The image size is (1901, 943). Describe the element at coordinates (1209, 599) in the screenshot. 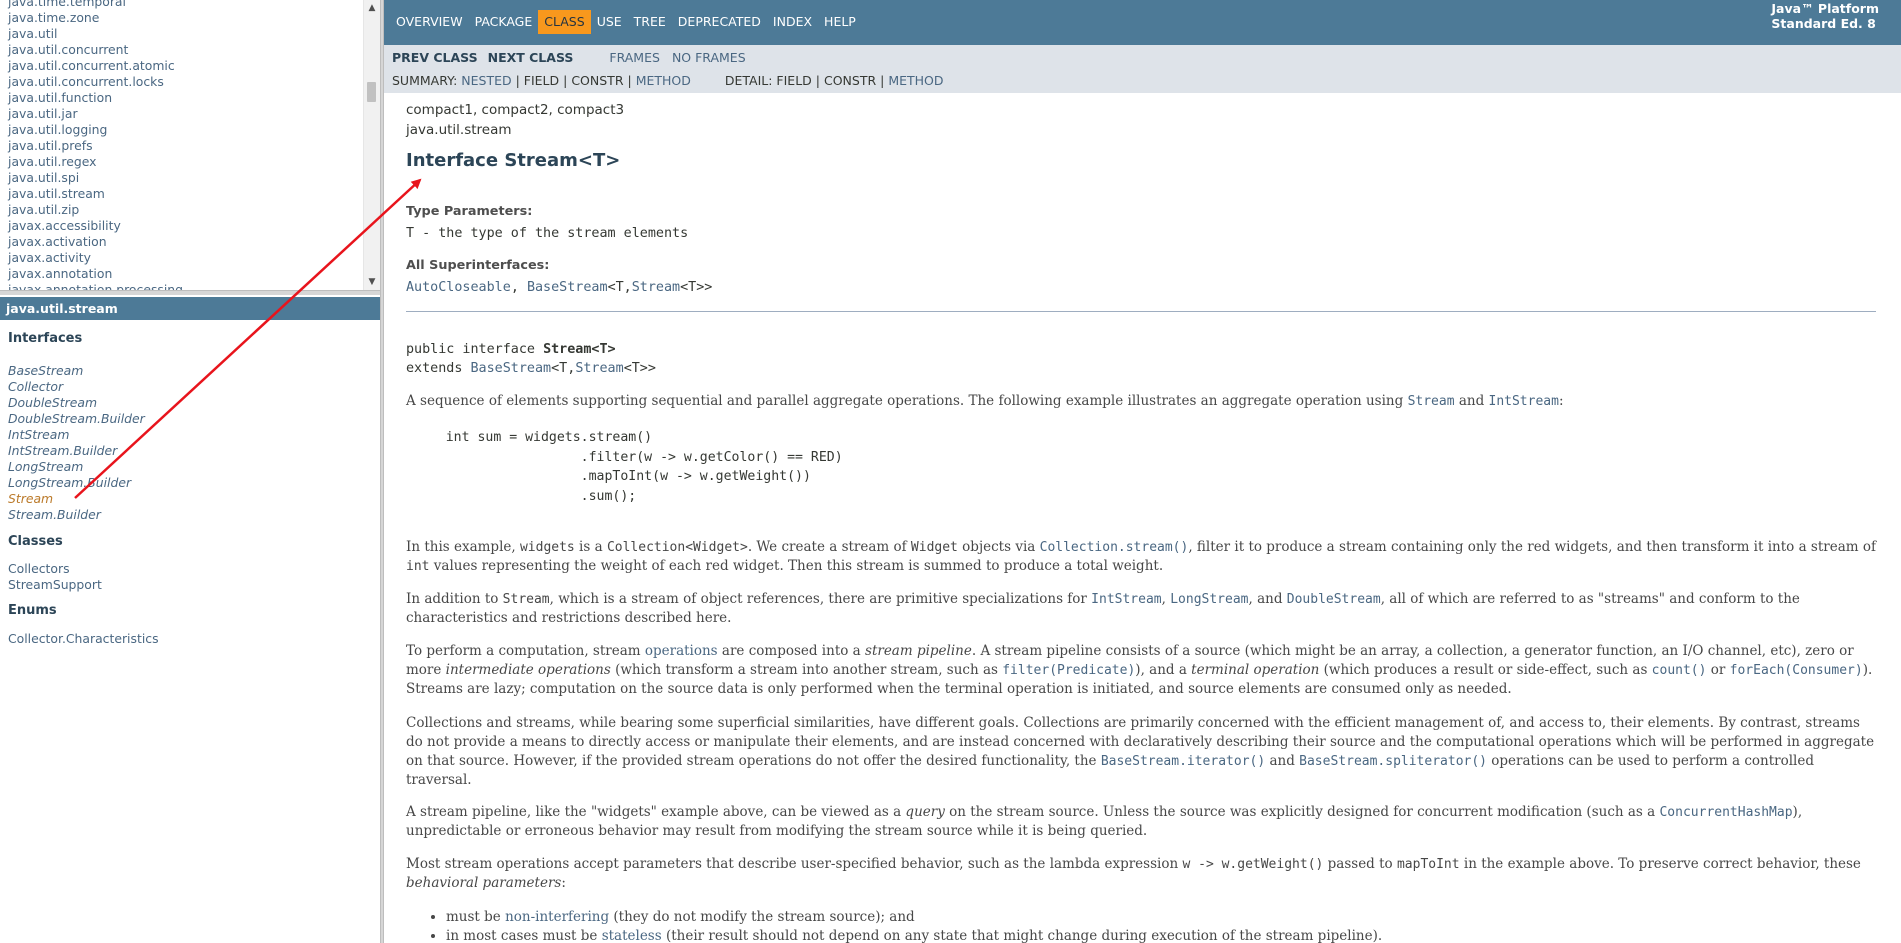

I see `longstream-link: LongStream` at that location.